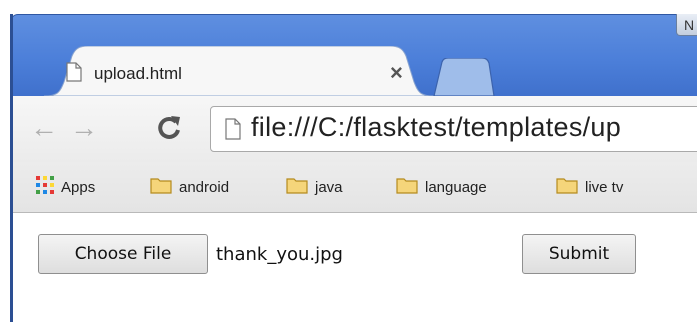 The width and height of the screenshot is (697, 322). Describe the element at coordinates (204, 187) in the screenshot. I see `bookmark-label: android` at that location.